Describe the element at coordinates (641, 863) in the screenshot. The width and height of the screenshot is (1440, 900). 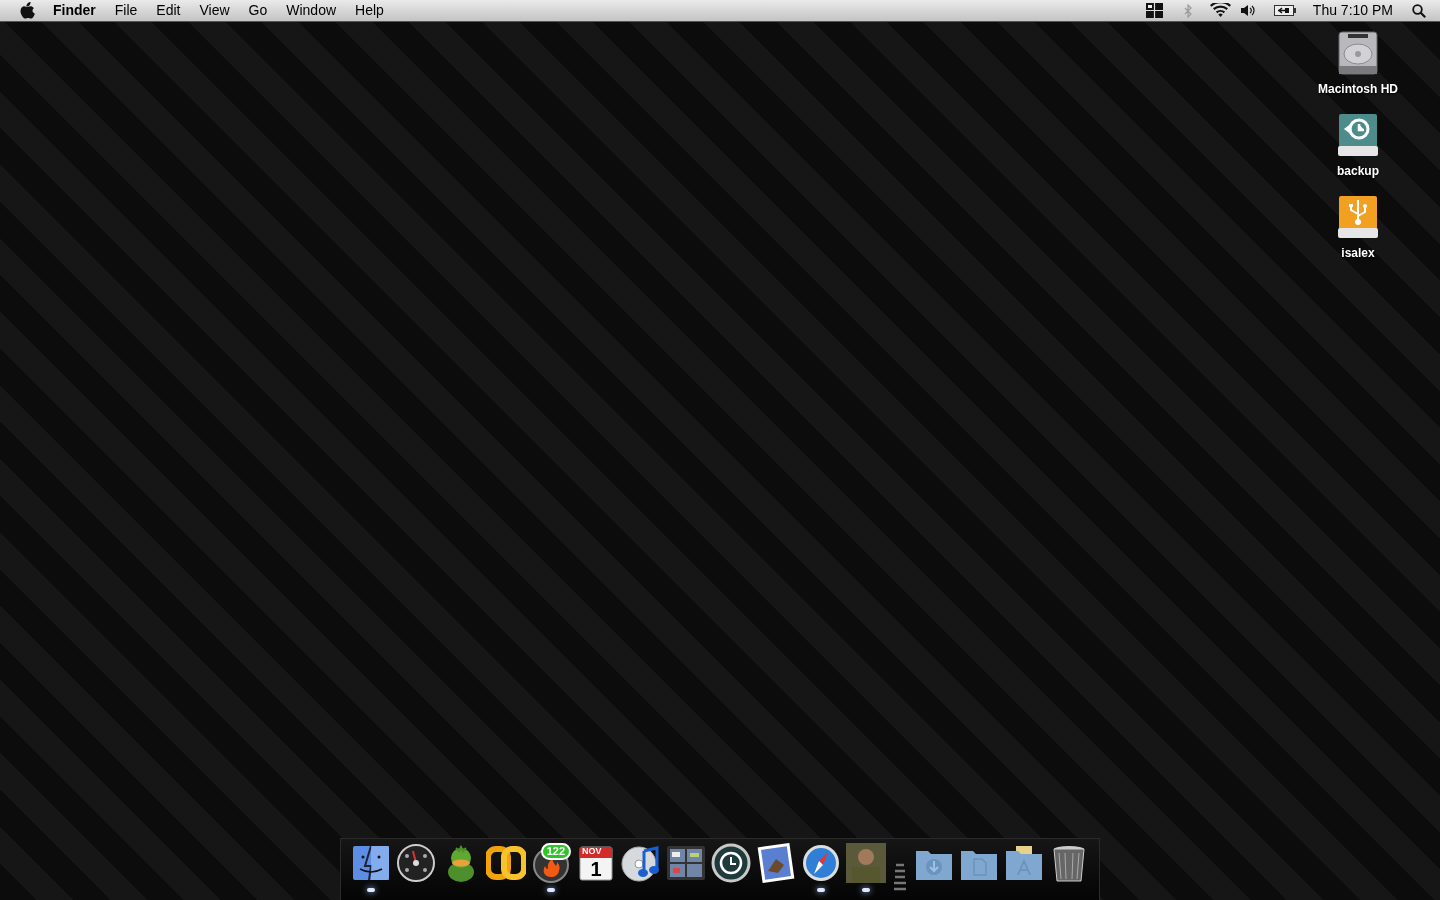
I see `music-disc-icon` at that location.